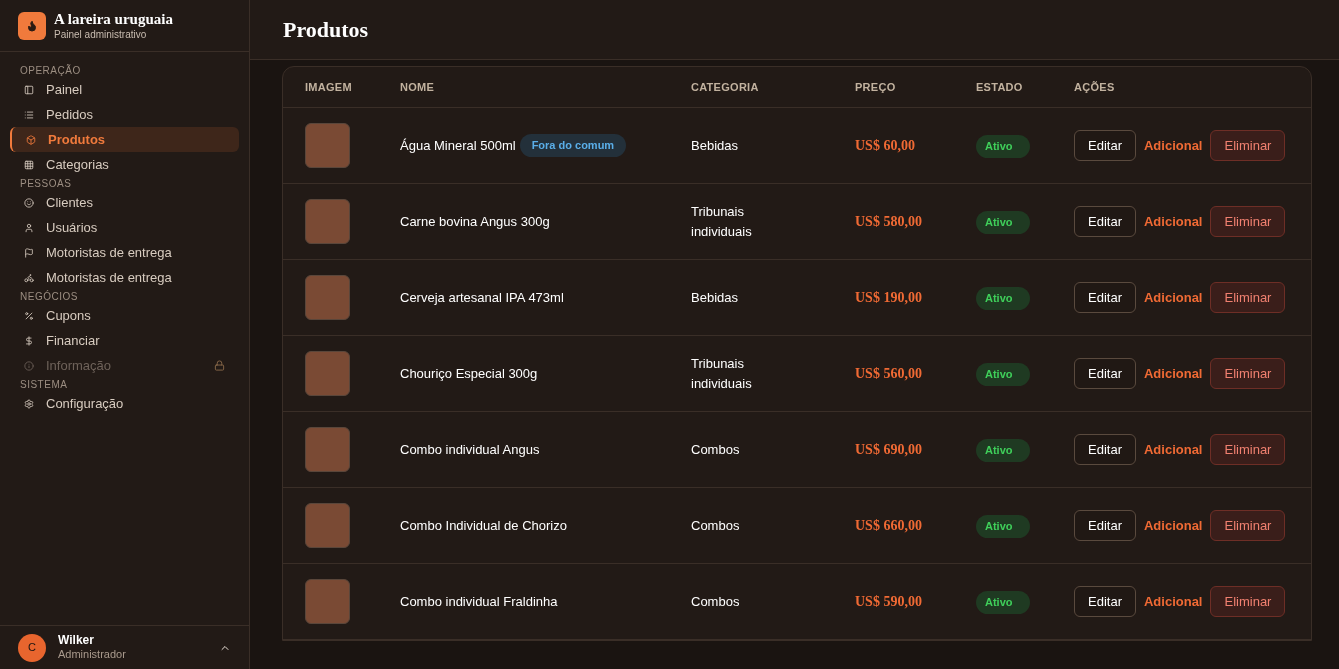  What do you see at coordinates (50, 70) in the screenshot?
I see `section-heading: OPERAÇÃO` at bounding box center [50, 70].